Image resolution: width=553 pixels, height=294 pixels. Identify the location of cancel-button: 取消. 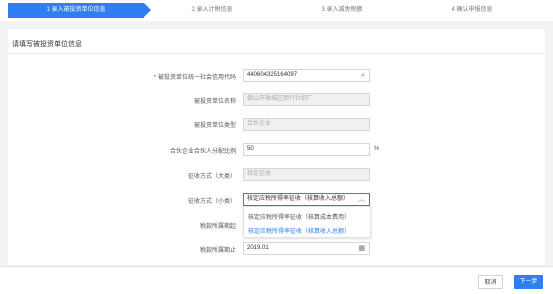
(490, 282).